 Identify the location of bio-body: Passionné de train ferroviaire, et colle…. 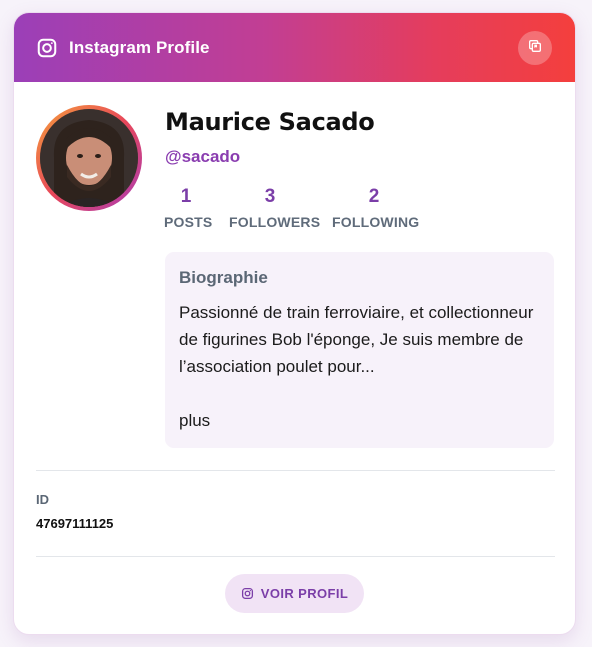
(356, 339).